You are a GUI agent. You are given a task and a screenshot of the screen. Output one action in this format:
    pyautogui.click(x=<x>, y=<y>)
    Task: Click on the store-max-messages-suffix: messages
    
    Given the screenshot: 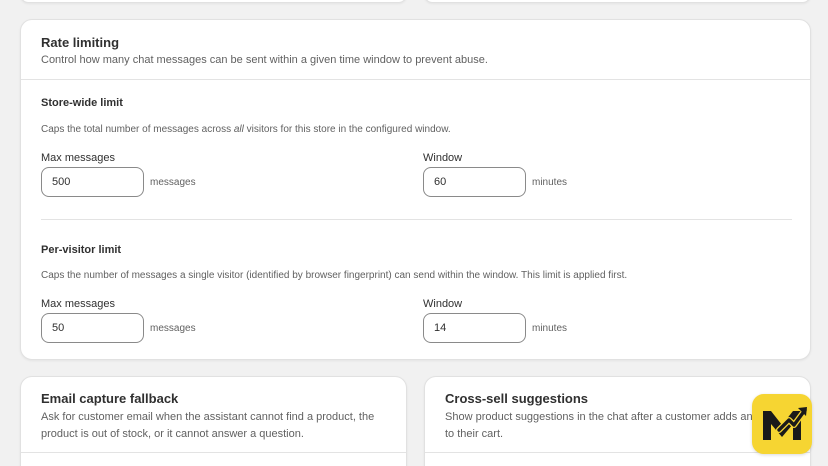 What is the action you would take?
    pyautogui.click(x=173, y=182)
    